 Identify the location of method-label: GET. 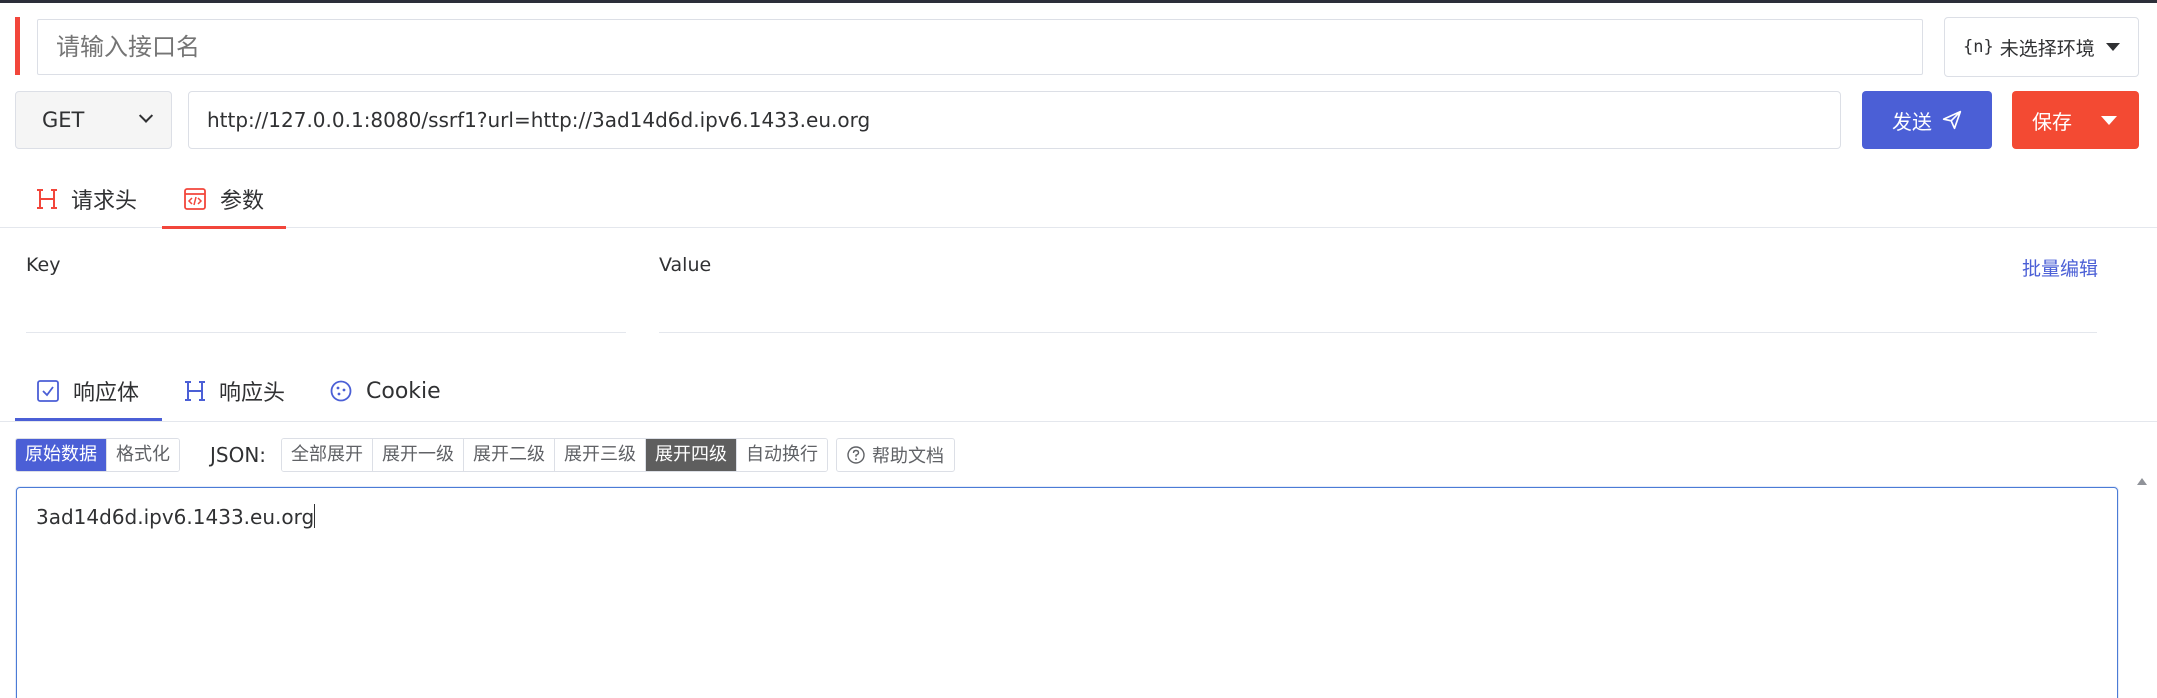
(63, 120).